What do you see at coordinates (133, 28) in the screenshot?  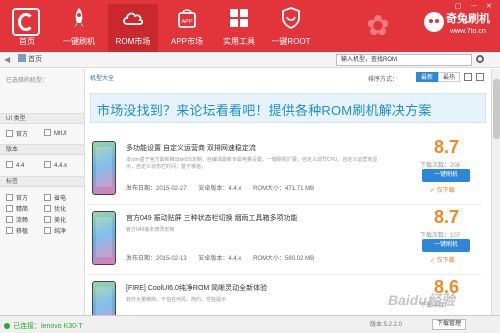 I see `nav-rom-market: ROM市场` at bounding box center [133, 28].